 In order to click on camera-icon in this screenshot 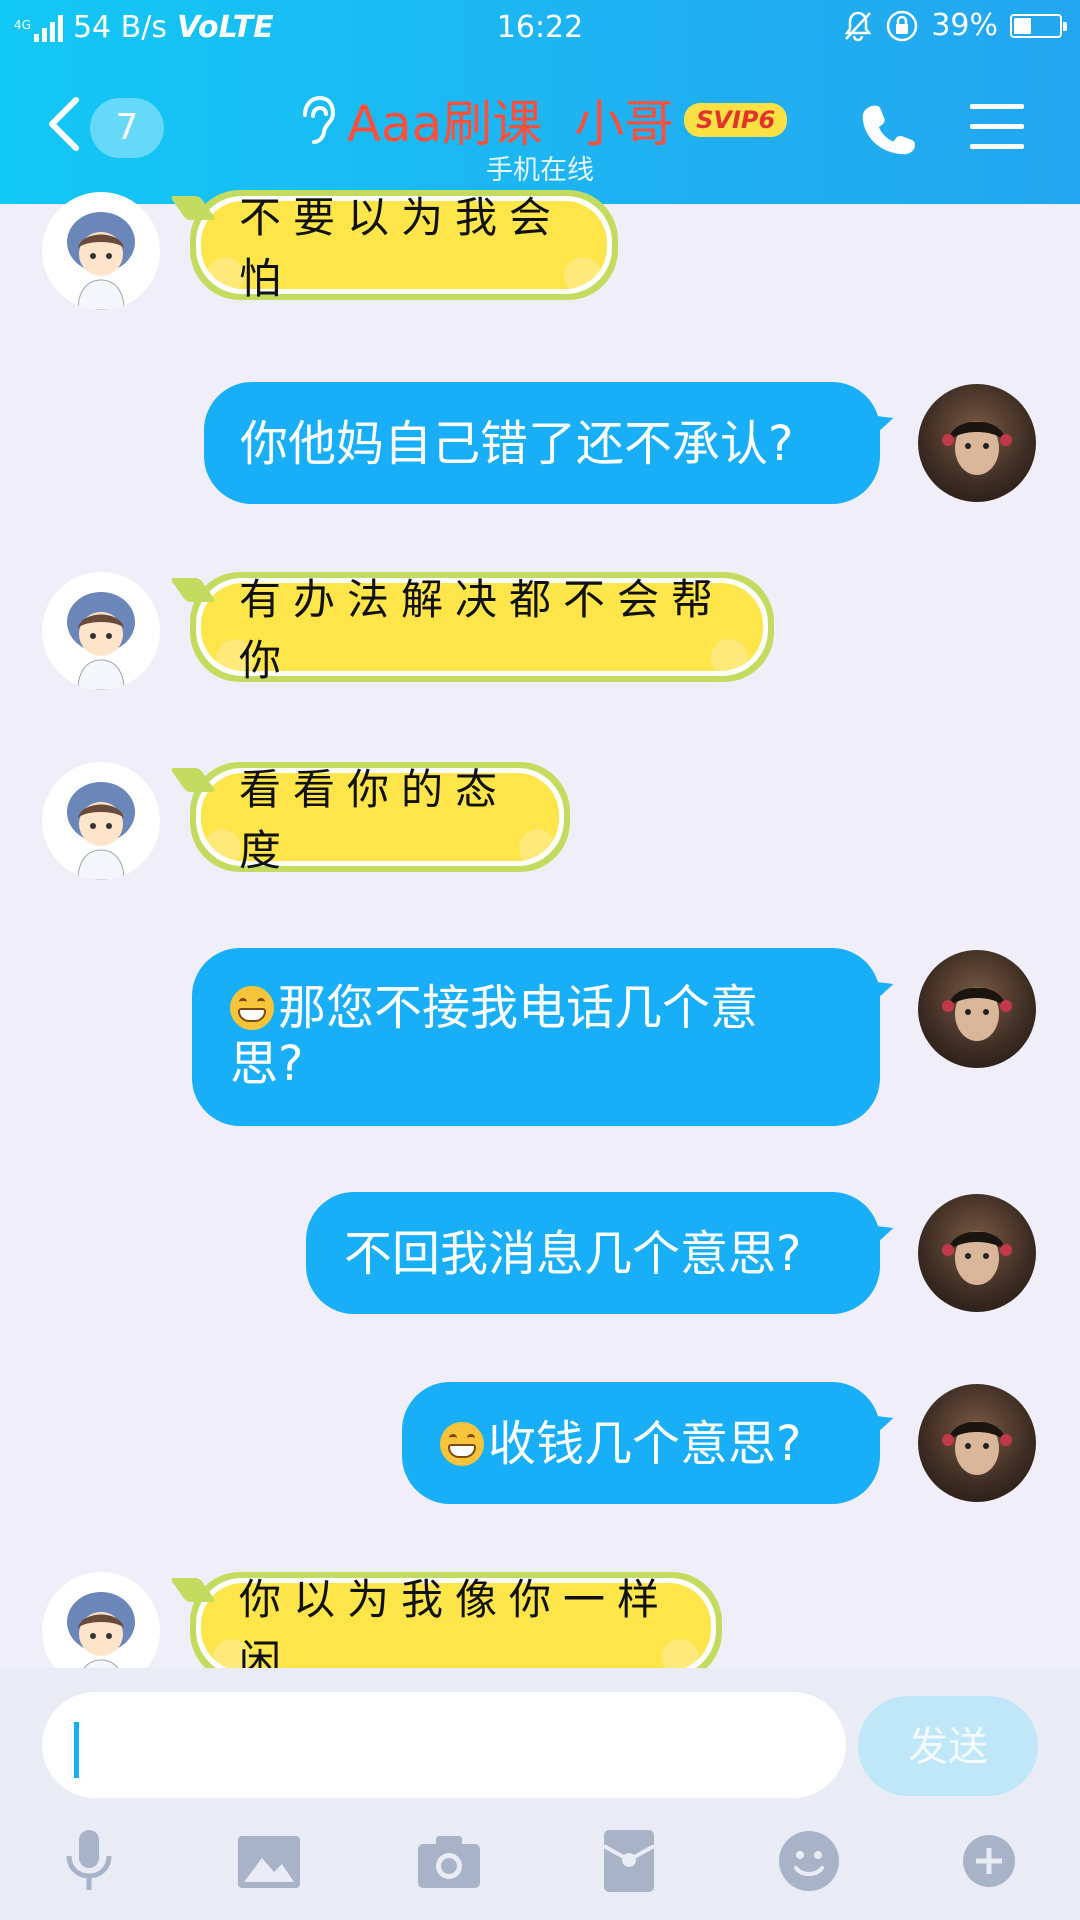, I will do `click(449, 1861)`.